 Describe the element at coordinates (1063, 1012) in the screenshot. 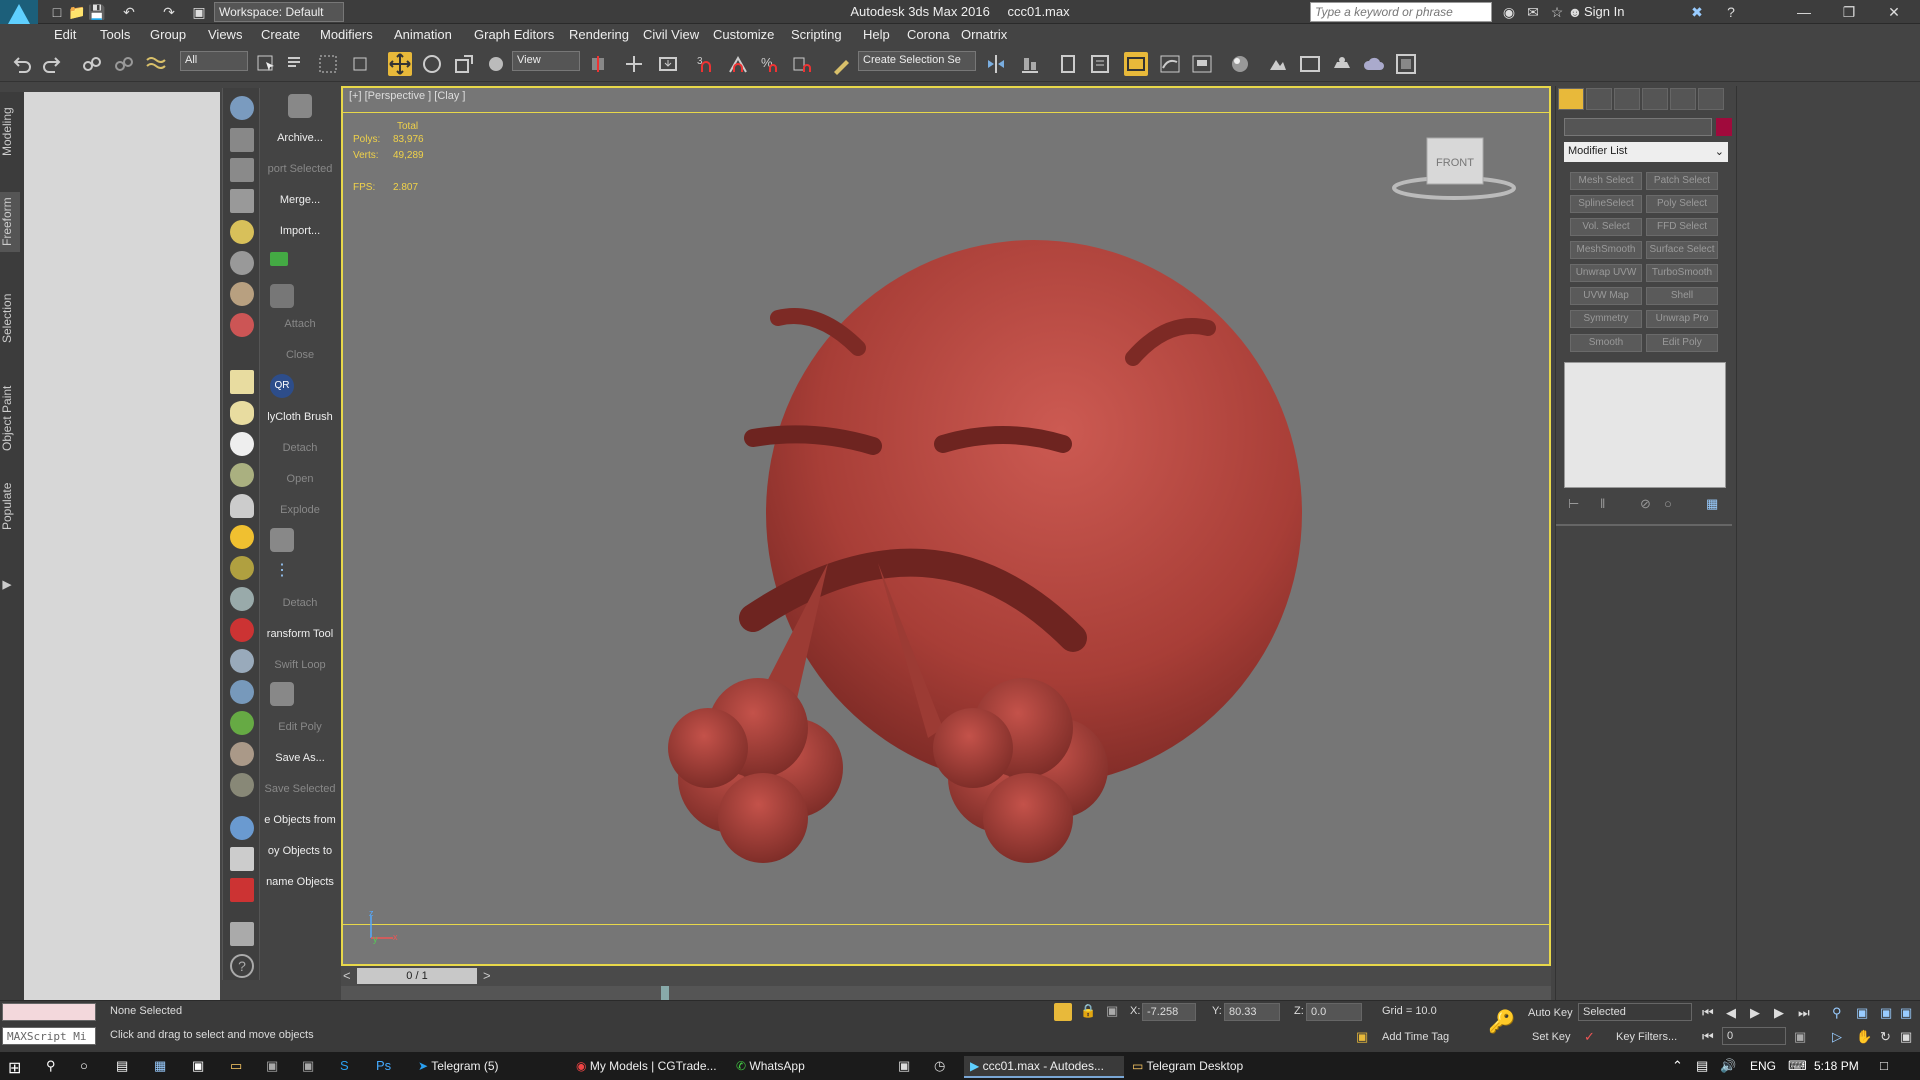

I see `isolate-selection-icon` at that location.